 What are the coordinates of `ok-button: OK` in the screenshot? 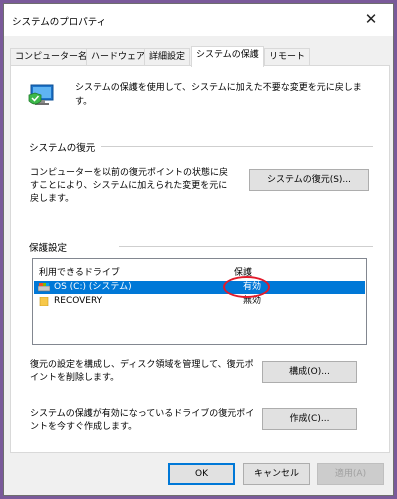 It's located at (201, 474).